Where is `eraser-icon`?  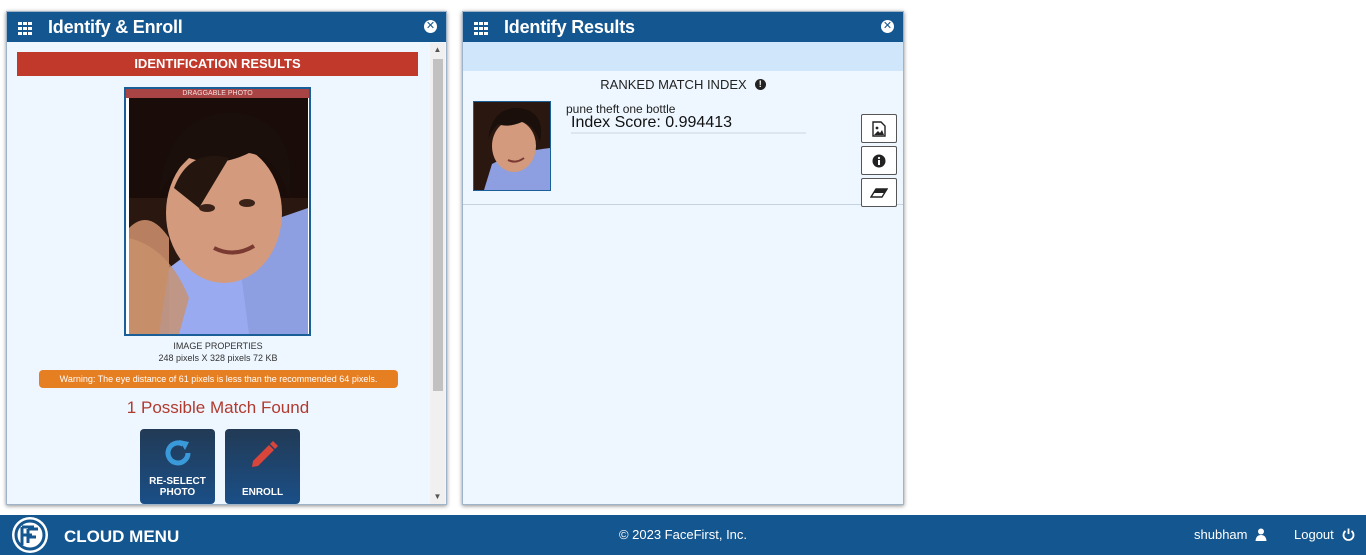 eraser-icon is located at coordinates (879, 192).